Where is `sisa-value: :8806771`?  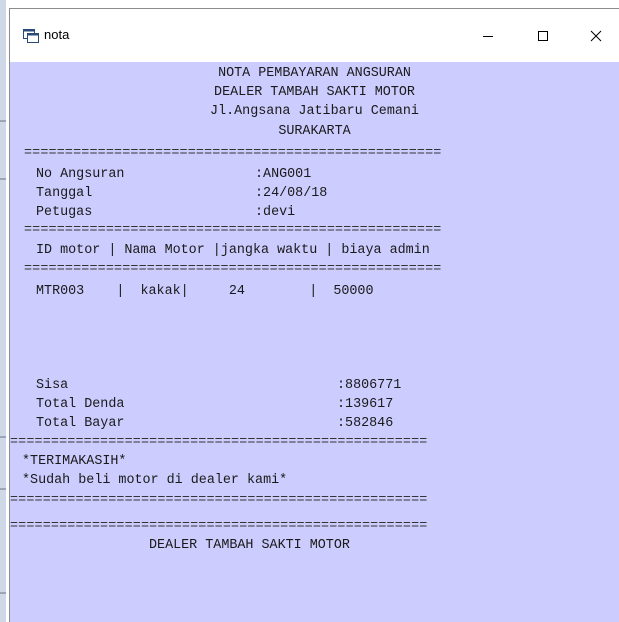 sisa-value: :8806771 is located at coordinates (369, 385).